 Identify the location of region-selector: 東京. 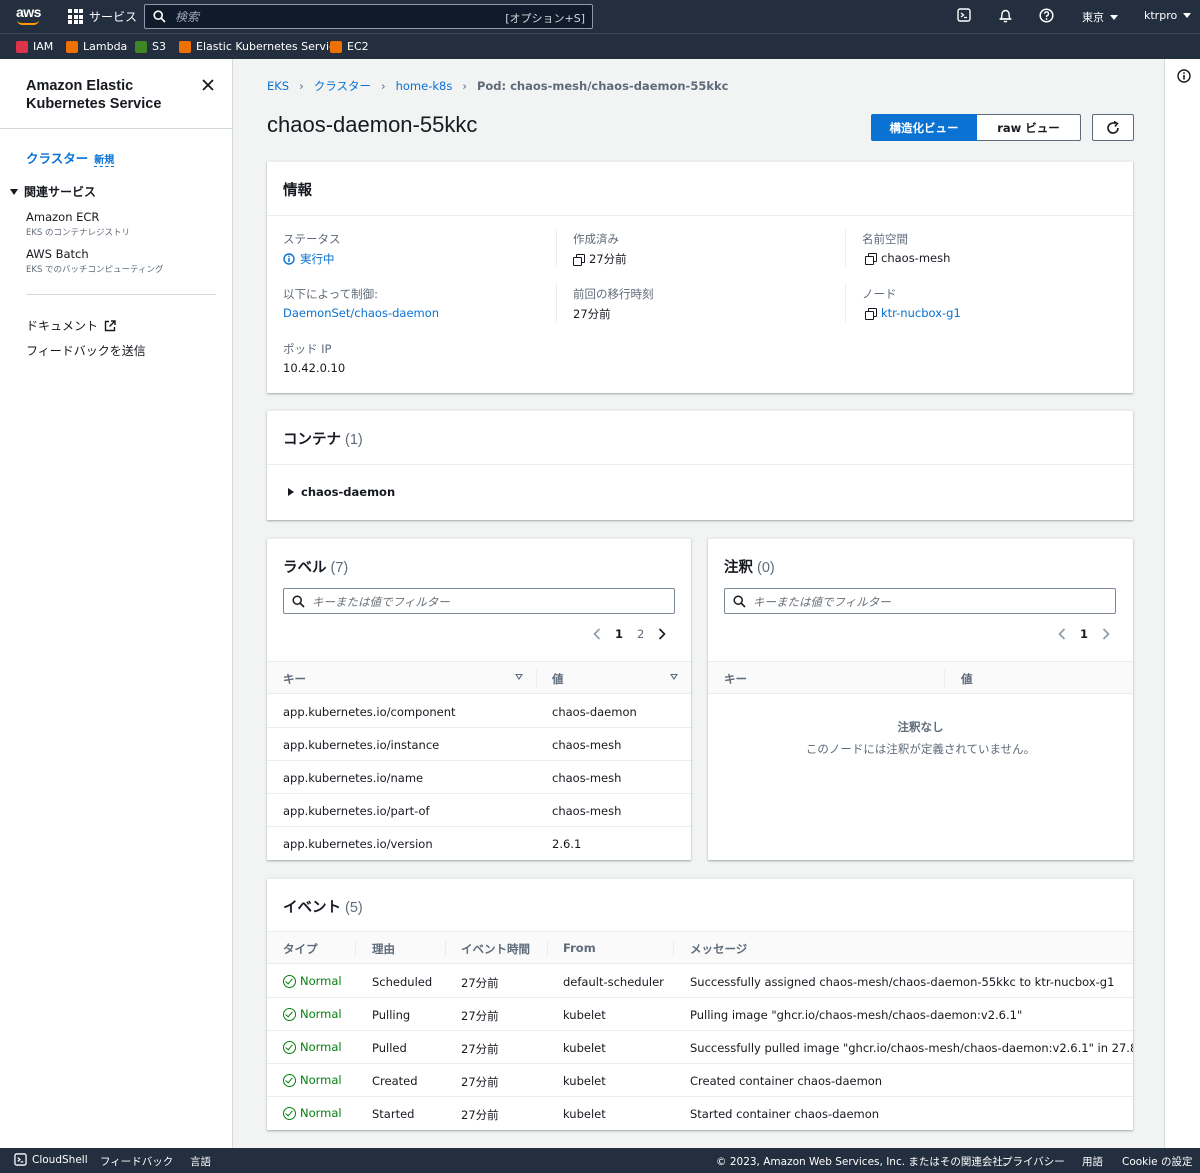
(1100, 17).